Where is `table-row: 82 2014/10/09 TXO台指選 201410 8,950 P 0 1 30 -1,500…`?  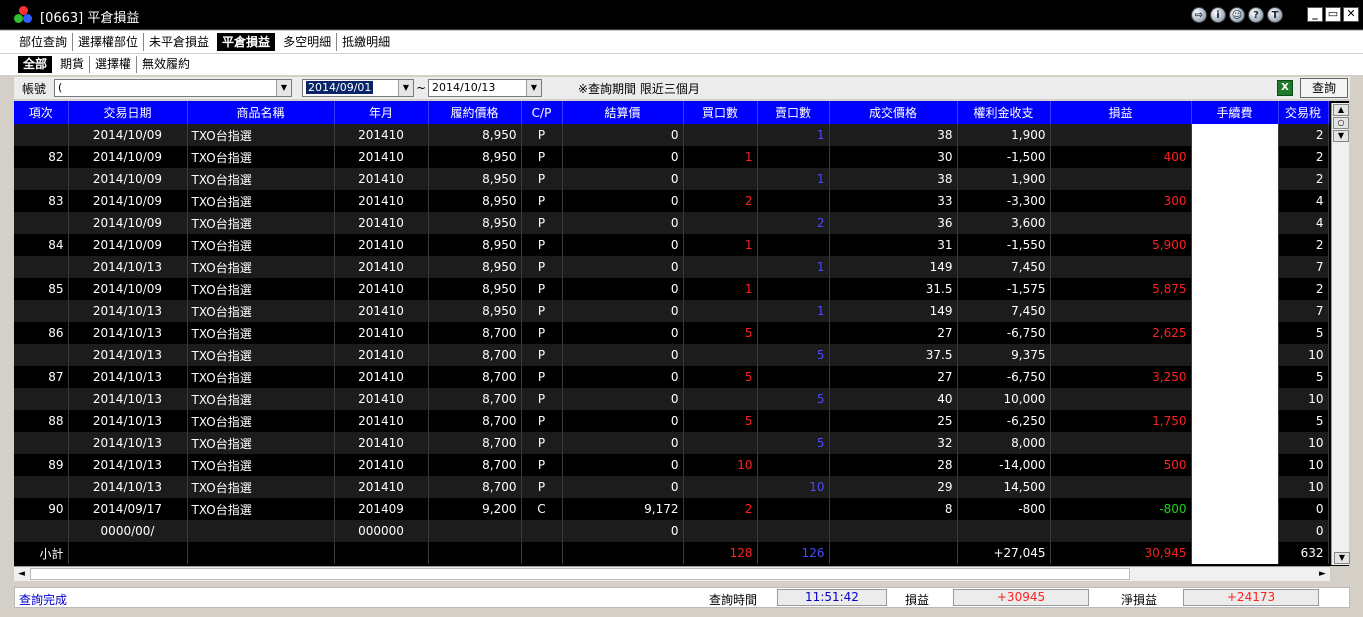
table-row: 82 2014/10/09 TXO台指選 201410 8,950 P 0 1 30 -1,500… is located at coordinates (671, 157).